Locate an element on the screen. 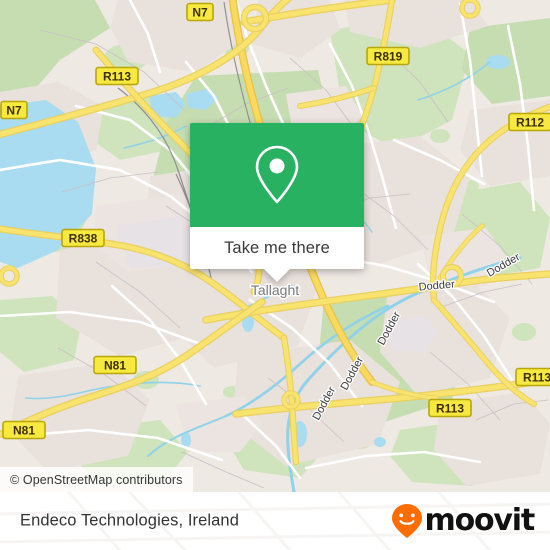 The height and width of the screenshot is (550, 550). map-attribution: © OpenStreetMap contributors is located at coordinates (96, 479).